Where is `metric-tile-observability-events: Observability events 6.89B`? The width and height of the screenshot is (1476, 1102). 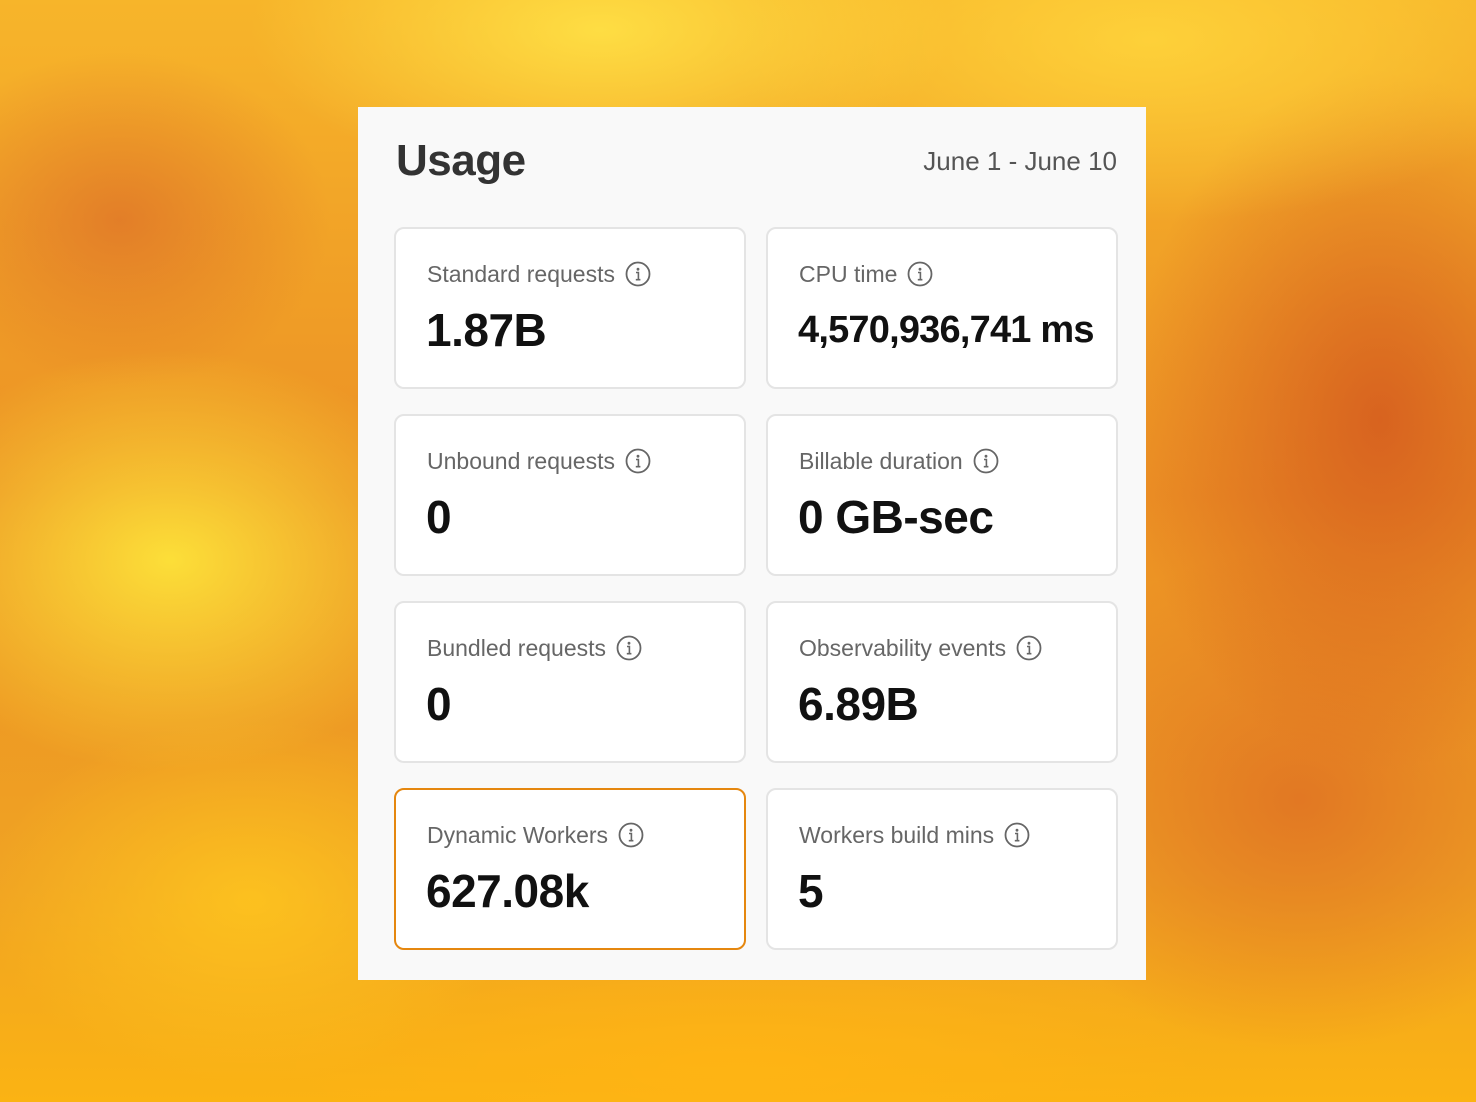
metric-tile-observability-events: Observability events 6.89B is located at coordinates (942, 682).